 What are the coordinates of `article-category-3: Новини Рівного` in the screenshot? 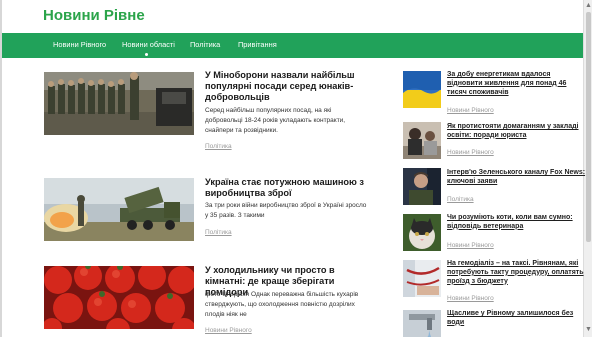 It's located at (228, 330).